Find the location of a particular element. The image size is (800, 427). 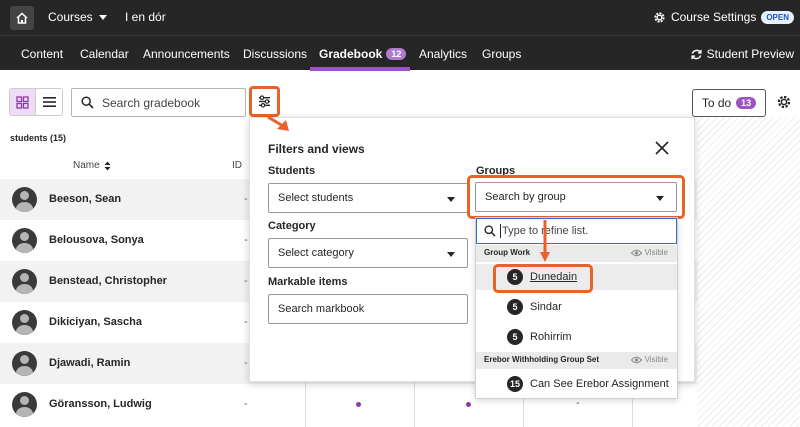

arrow-filter-to-panel is located at coordinates (275, 121).